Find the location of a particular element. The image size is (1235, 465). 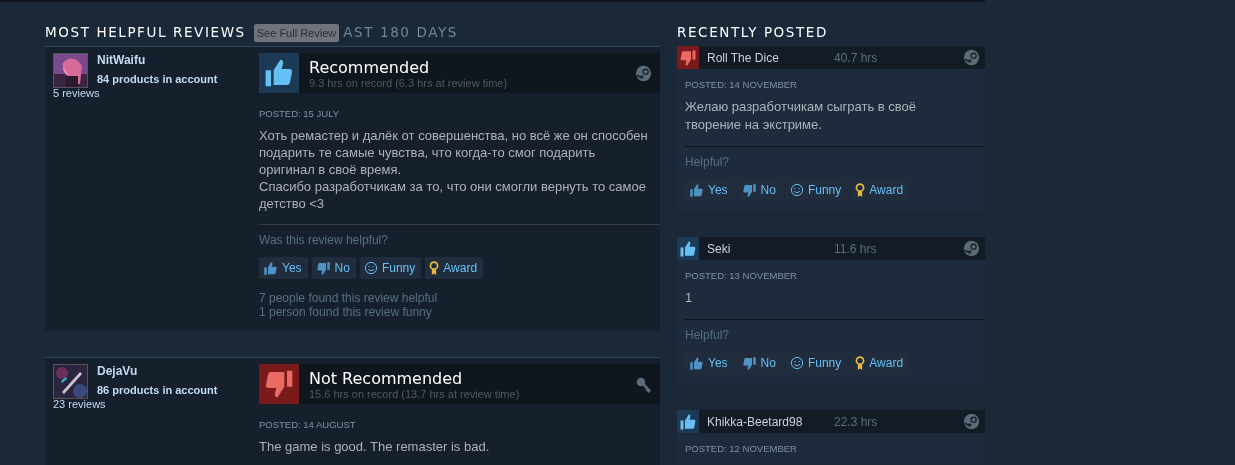

review-text: Желаю разработчикам сыграть в своё творение на экстриме. is located at coordinates (801, 116).